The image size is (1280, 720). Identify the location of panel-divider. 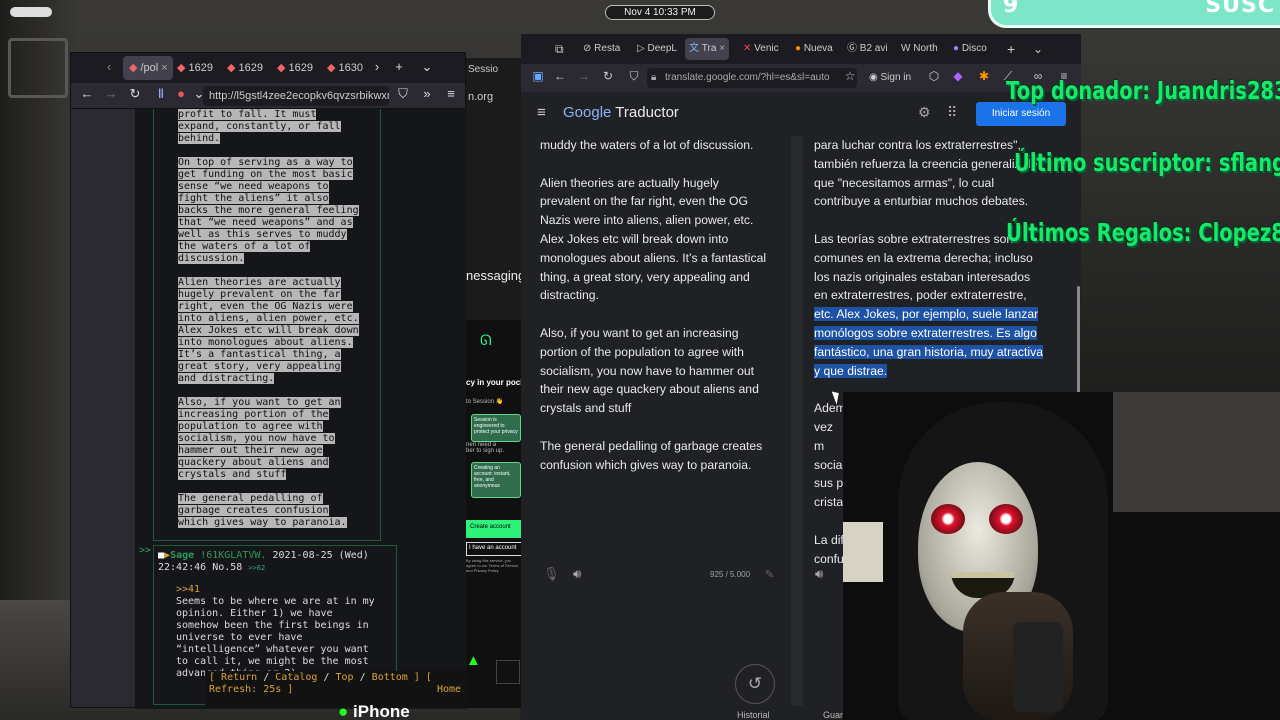
(797, 421).